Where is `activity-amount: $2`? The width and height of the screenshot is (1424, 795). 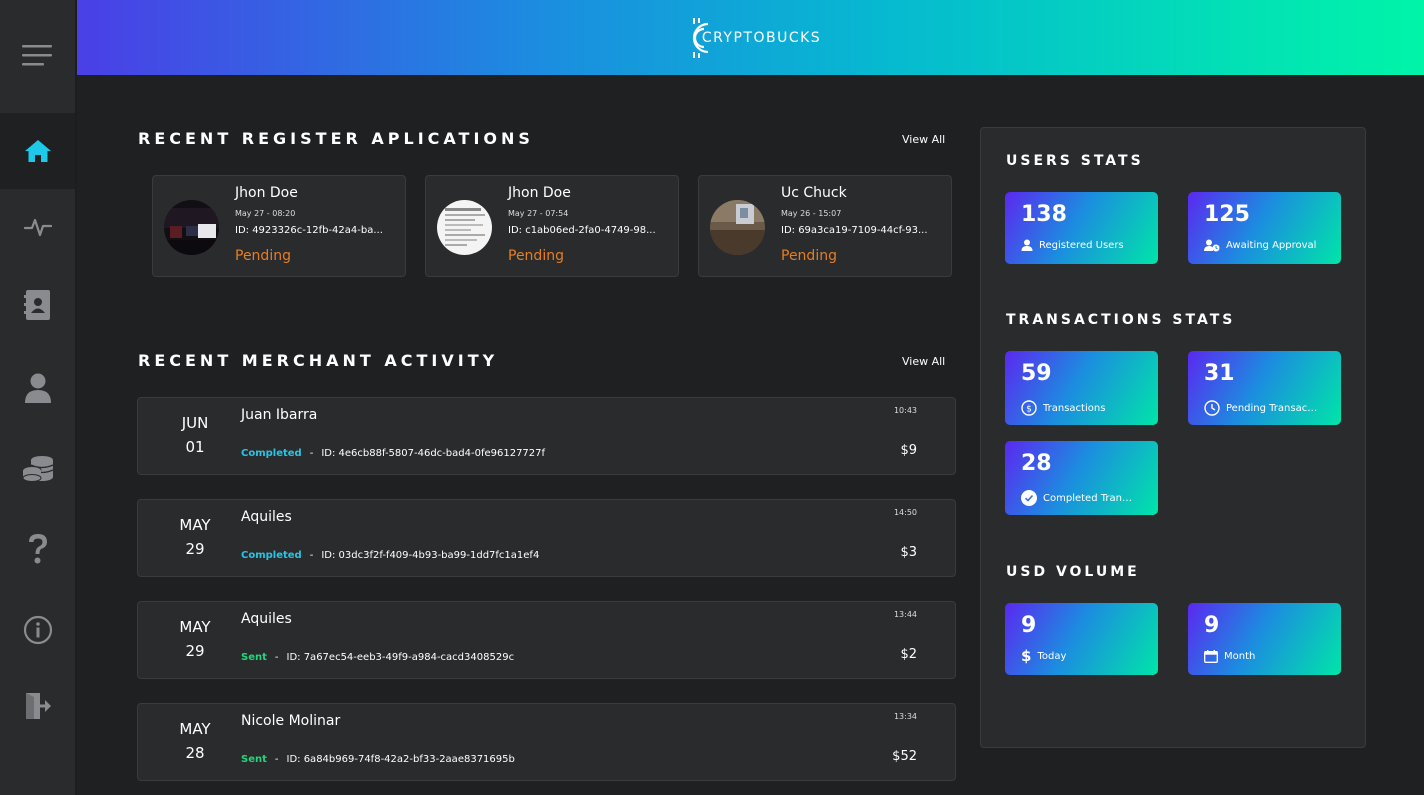 activity-amount: $2 is located at coordinates (908, 654).